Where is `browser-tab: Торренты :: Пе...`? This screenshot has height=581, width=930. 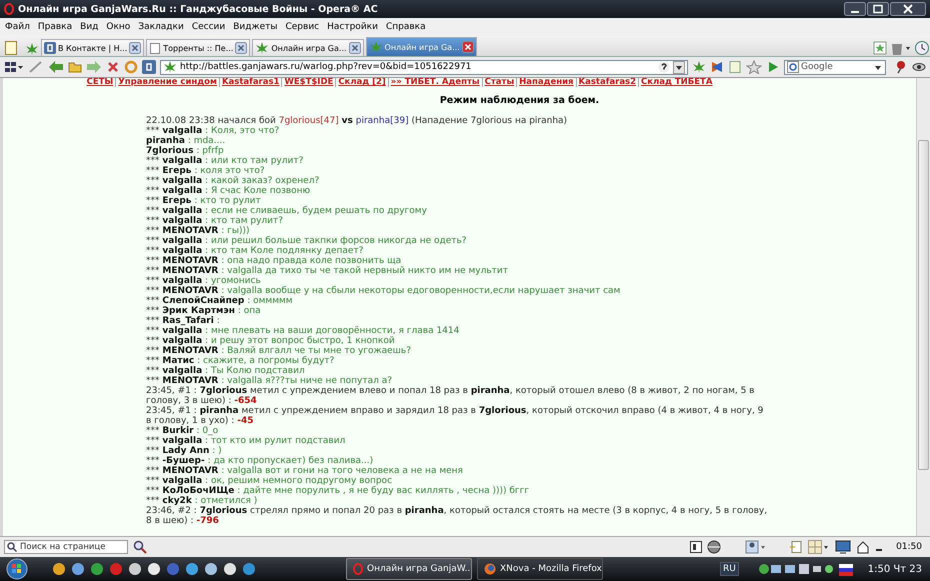 browser-tab: Торренты :: Пе... is located at coordinates (198, 47).